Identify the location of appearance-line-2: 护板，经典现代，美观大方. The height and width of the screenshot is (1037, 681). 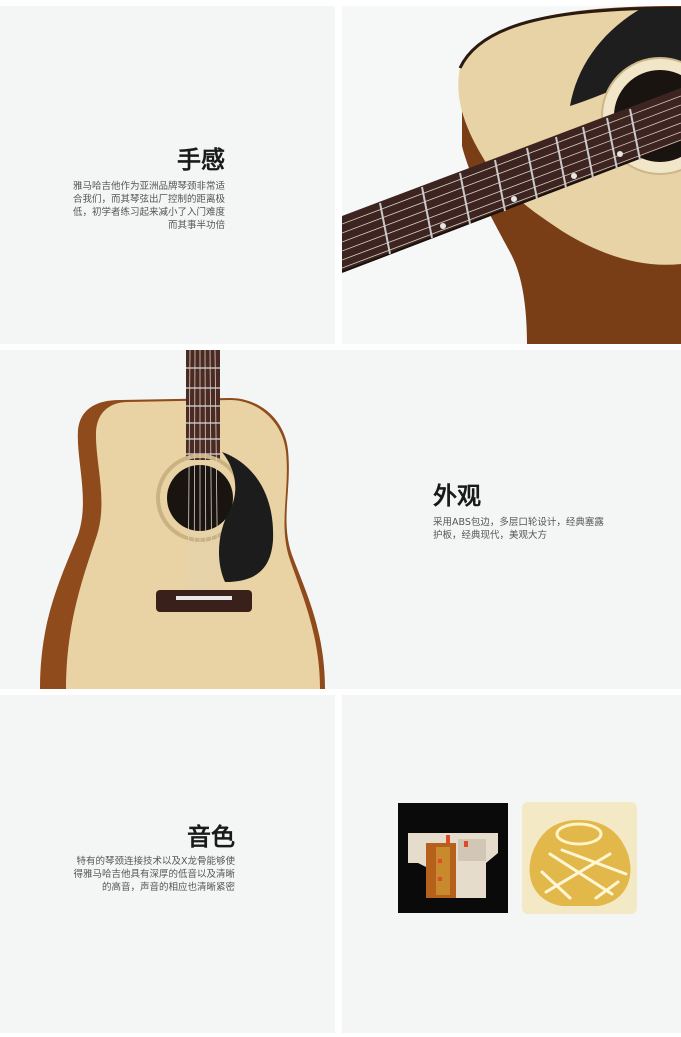
(490, 535).